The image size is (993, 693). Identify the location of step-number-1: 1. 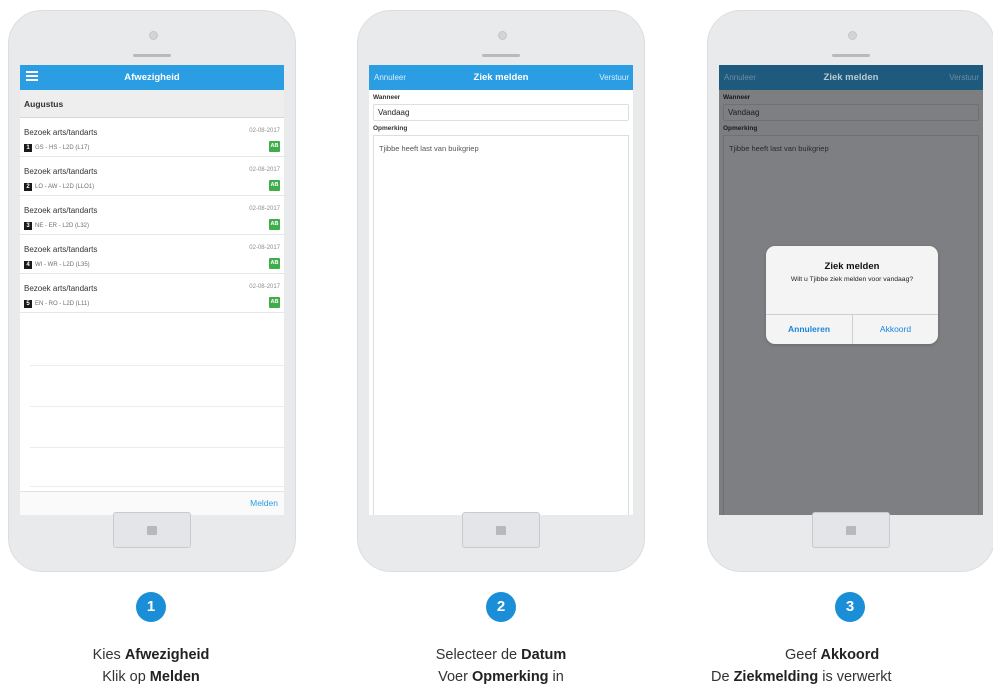
(151, 607).